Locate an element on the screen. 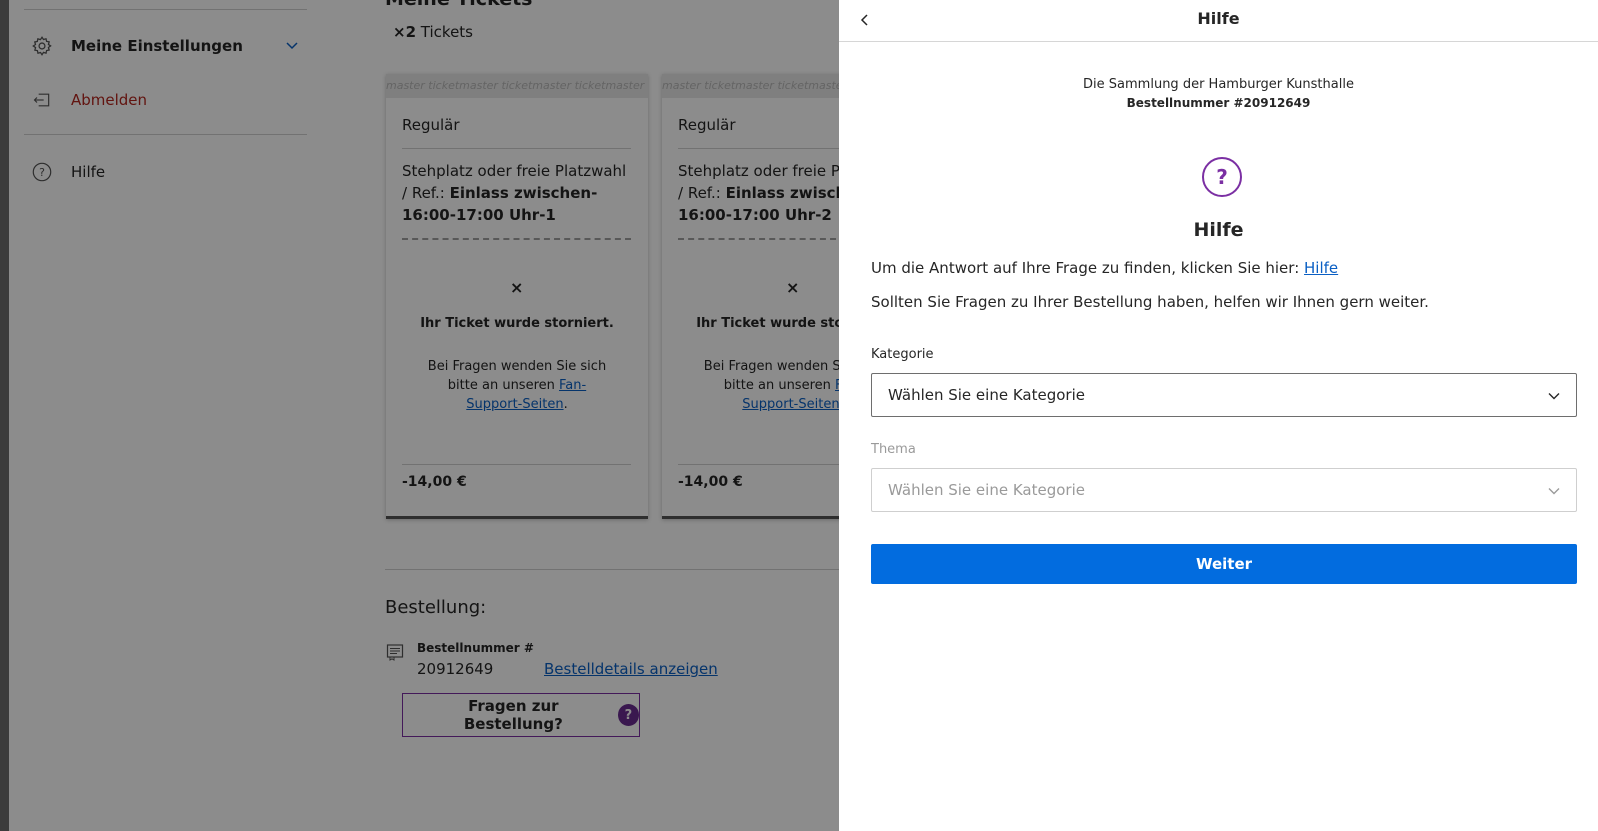  category-select: Wählen Sie eine Kategorie is located at coordinates (1224, 395).